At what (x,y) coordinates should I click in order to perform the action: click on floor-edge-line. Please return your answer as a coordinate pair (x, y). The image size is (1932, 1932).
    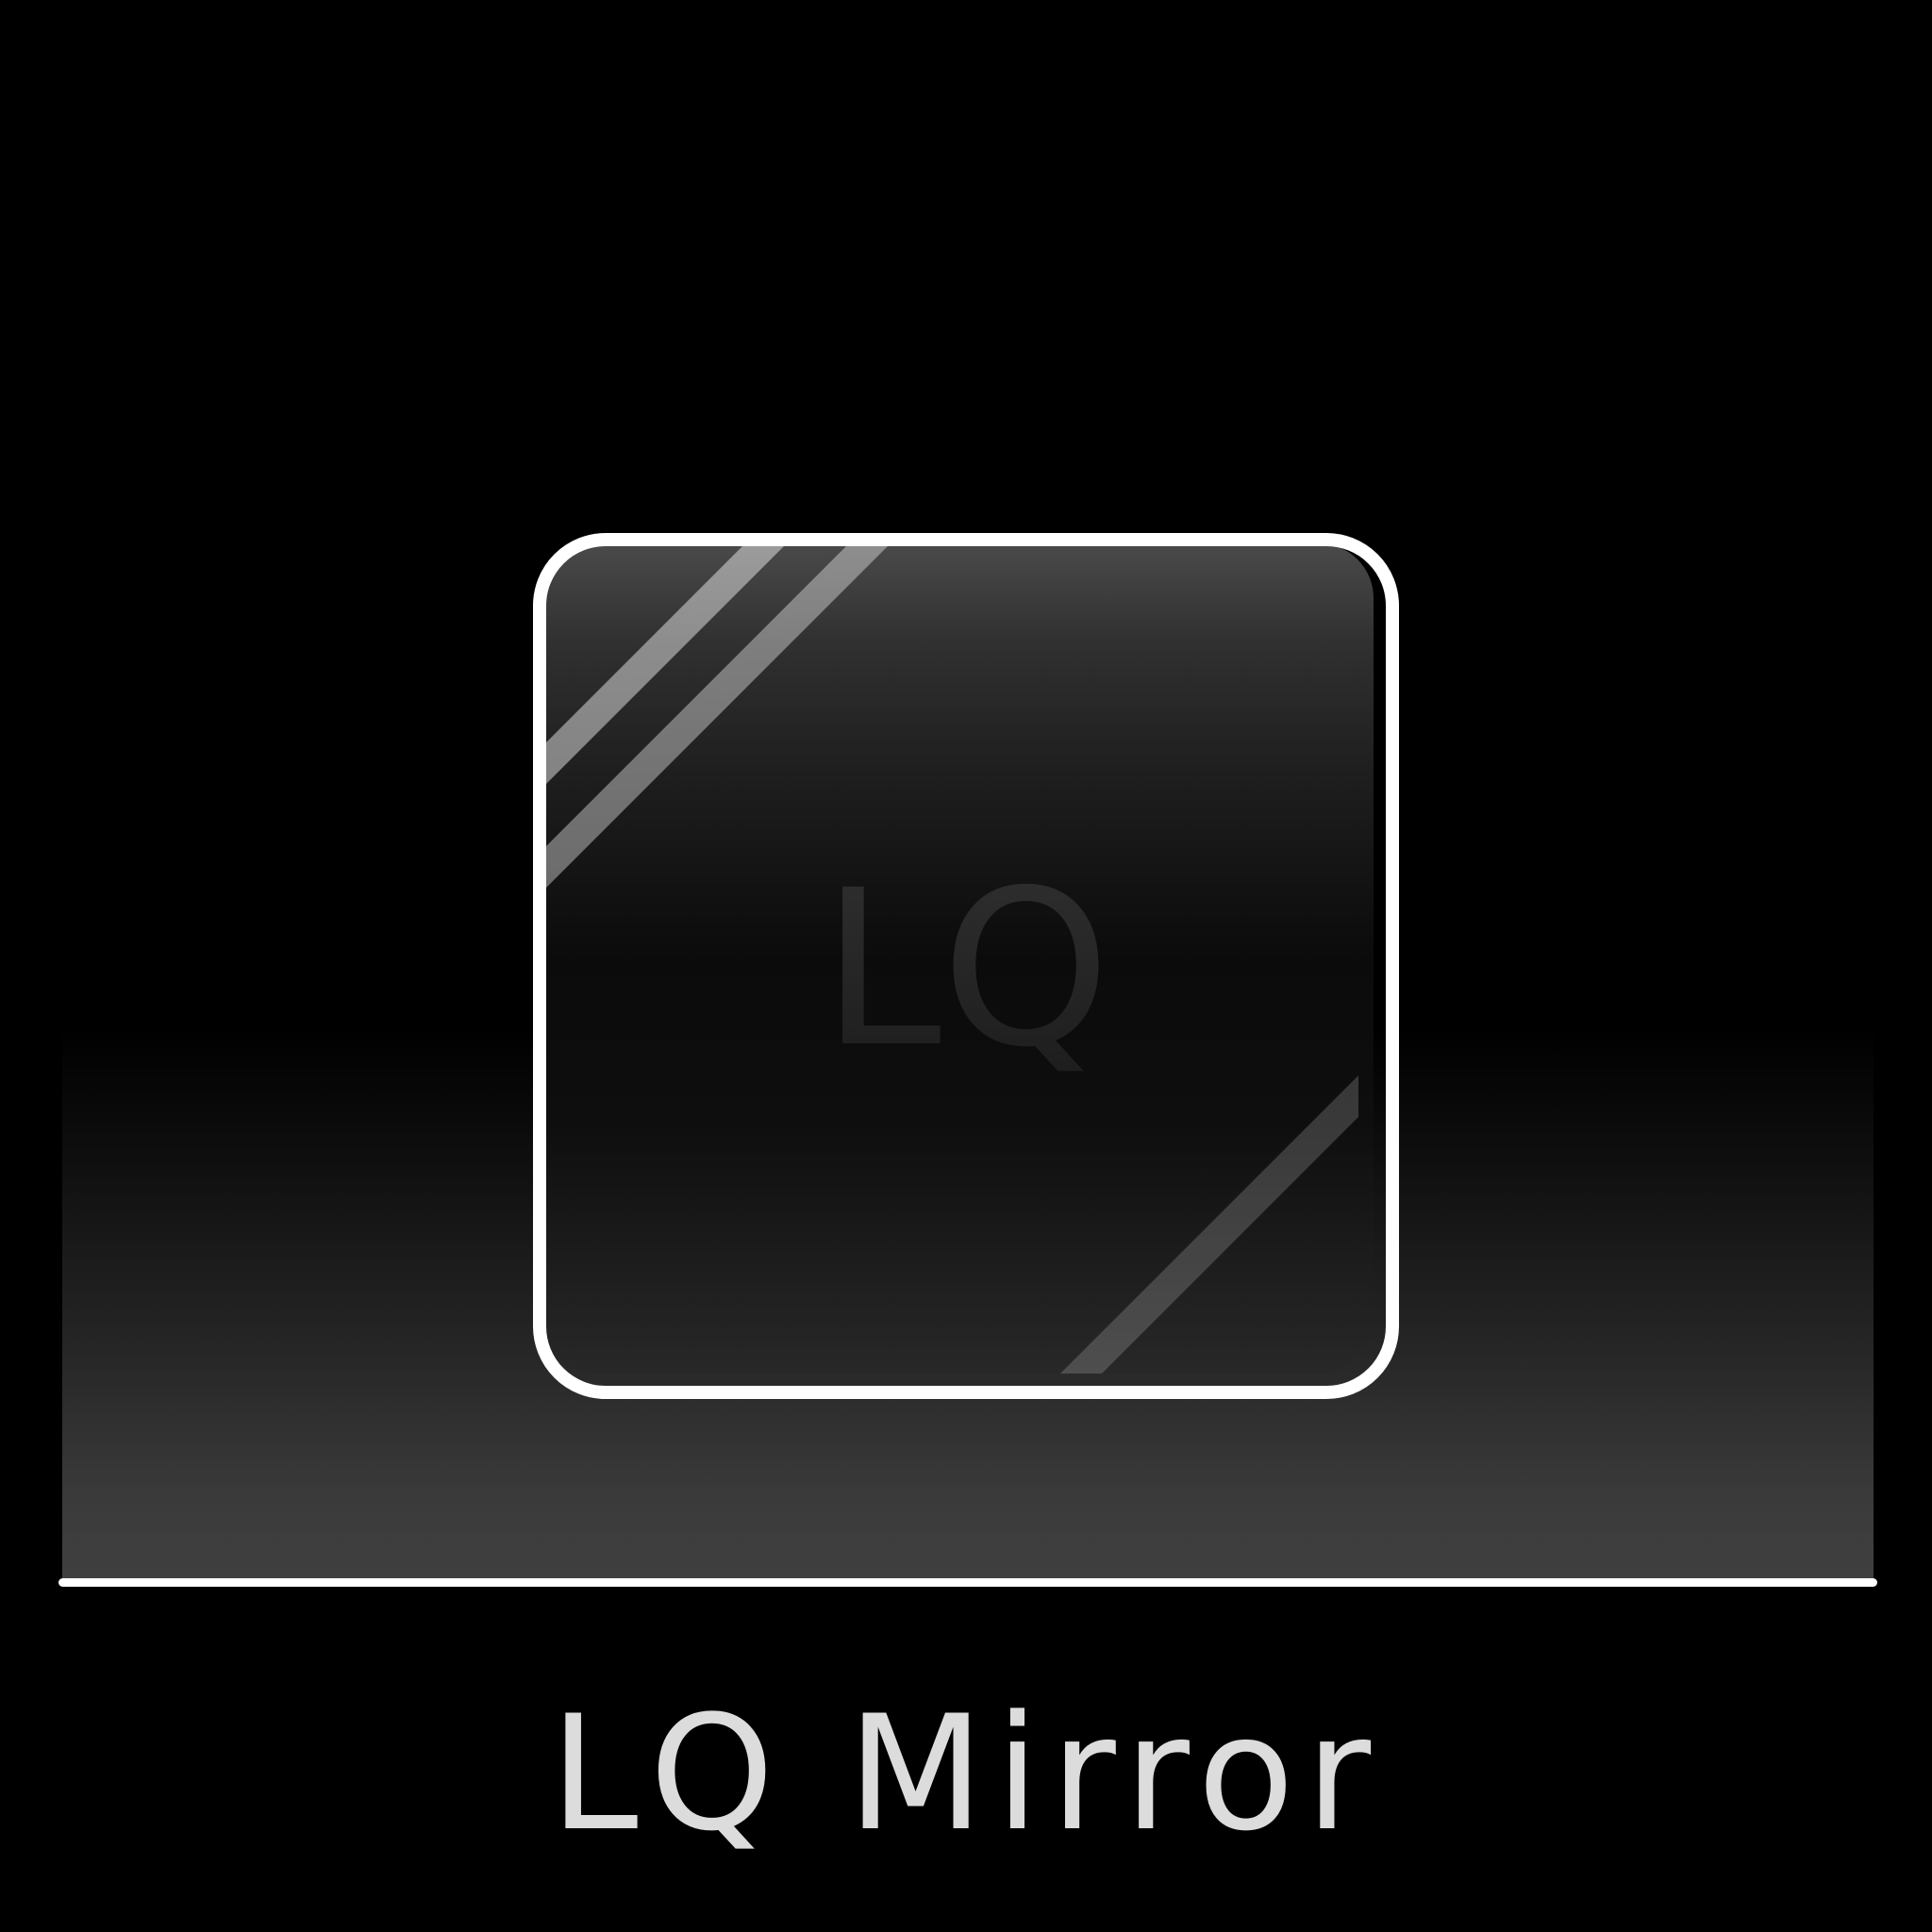
    Looking at the image, I should click on (967, 1582).